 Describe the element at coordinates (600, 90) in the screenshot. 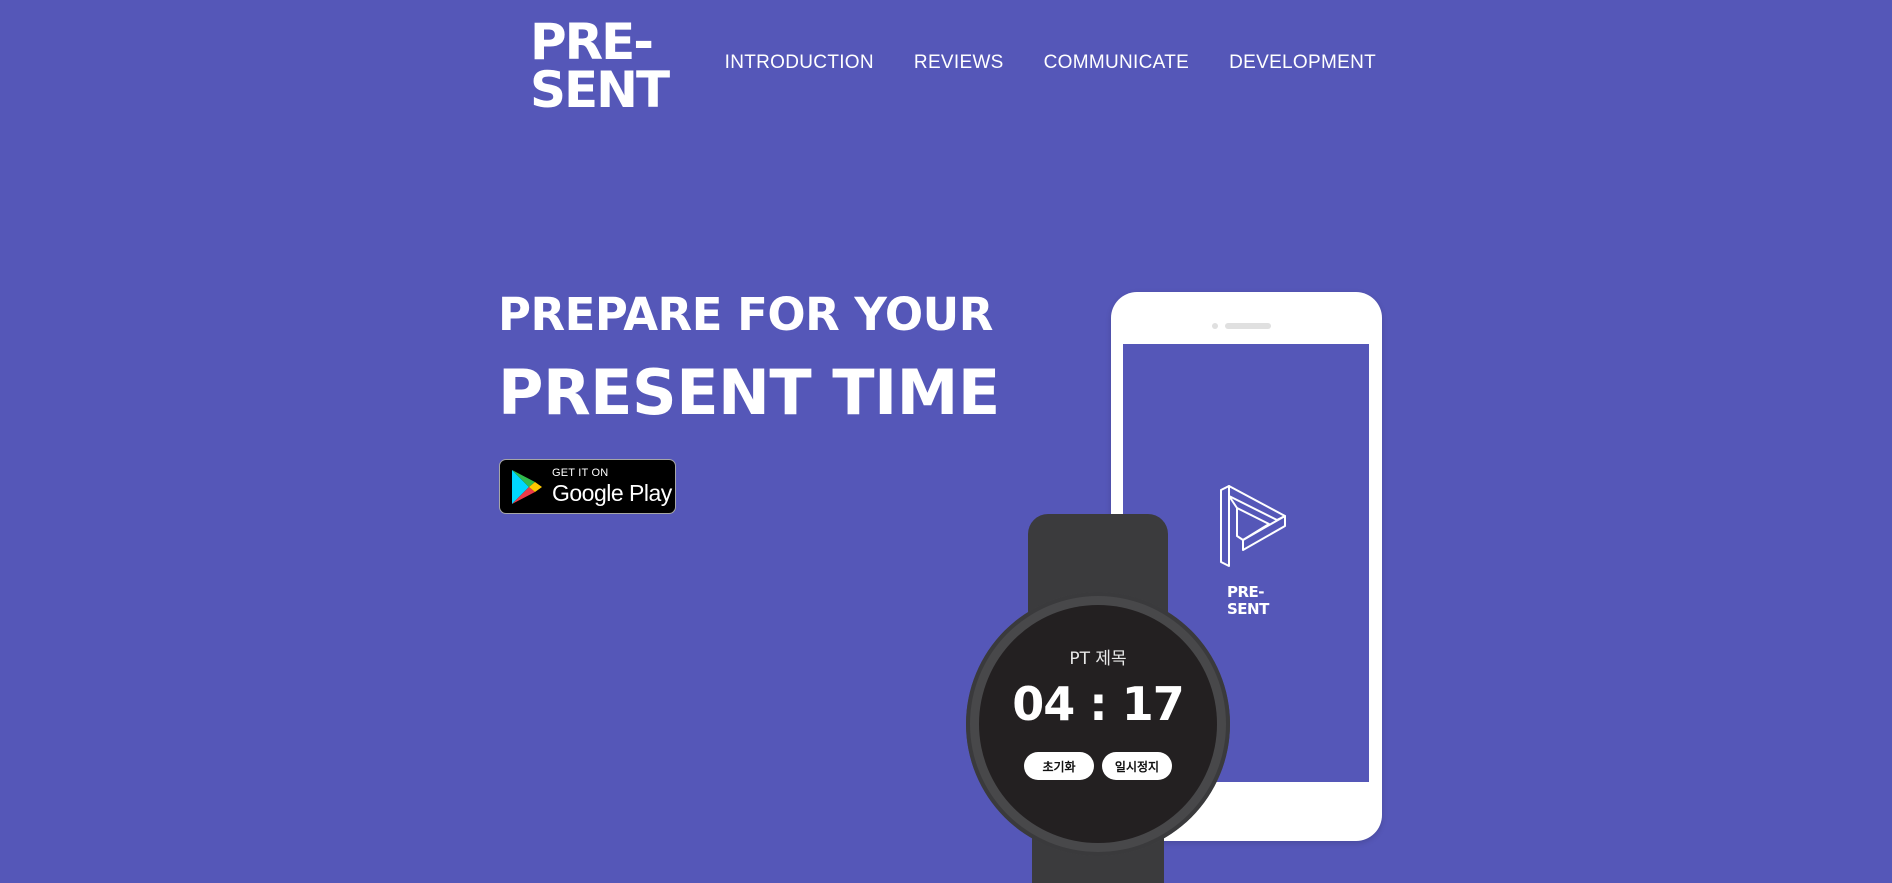

I see `brand-logo-line2: SENT` at that location.